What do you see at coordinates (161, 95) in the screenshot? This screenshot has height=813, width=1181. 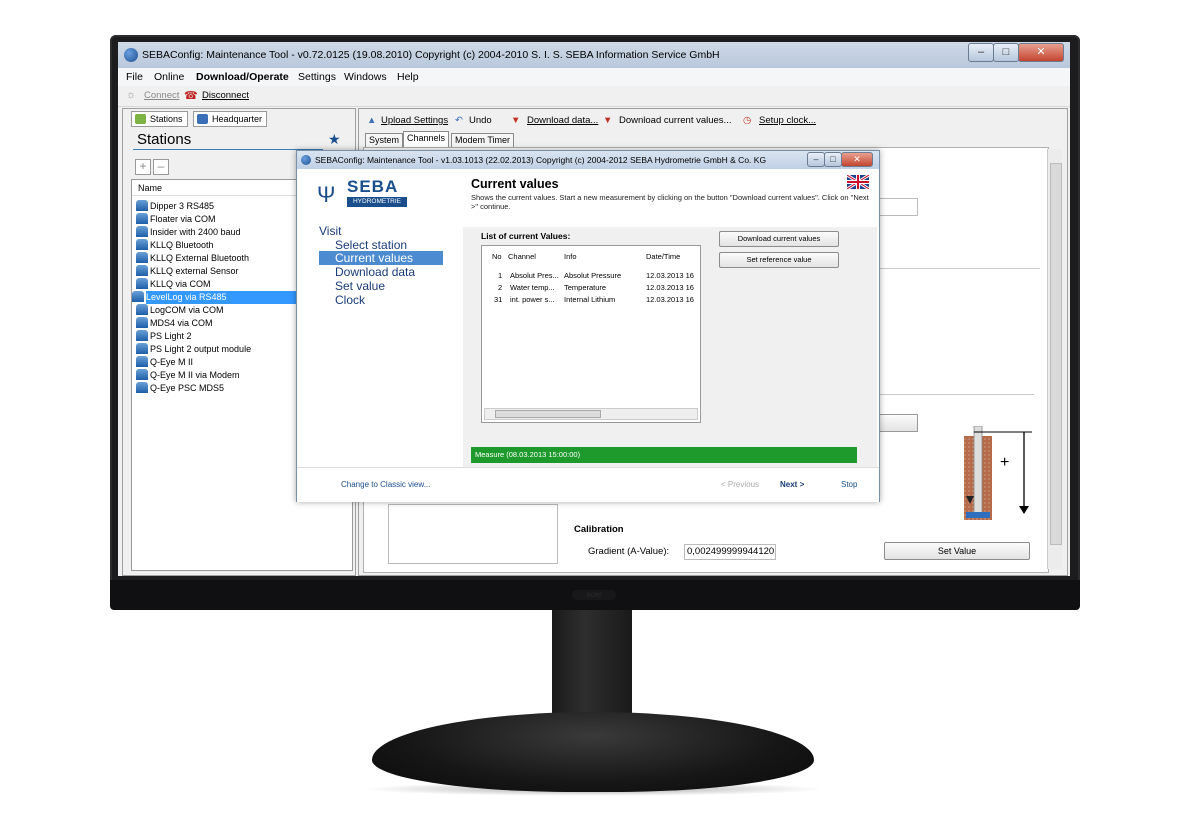 I see `connect-button: Connect` at bounding box center [161, 95].